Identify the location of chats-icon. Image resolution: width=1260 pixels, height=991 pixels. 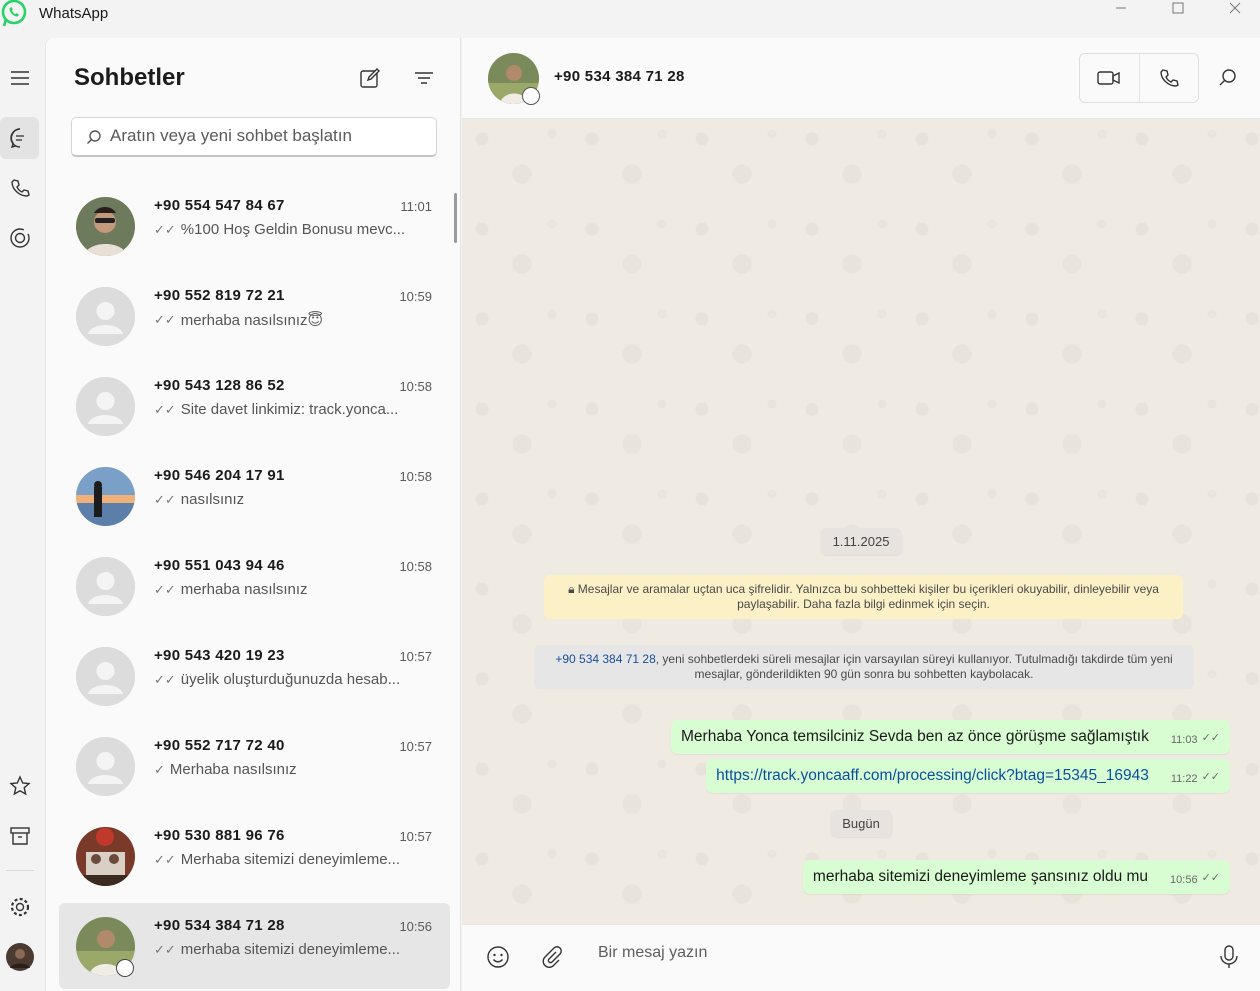
(19, 138).